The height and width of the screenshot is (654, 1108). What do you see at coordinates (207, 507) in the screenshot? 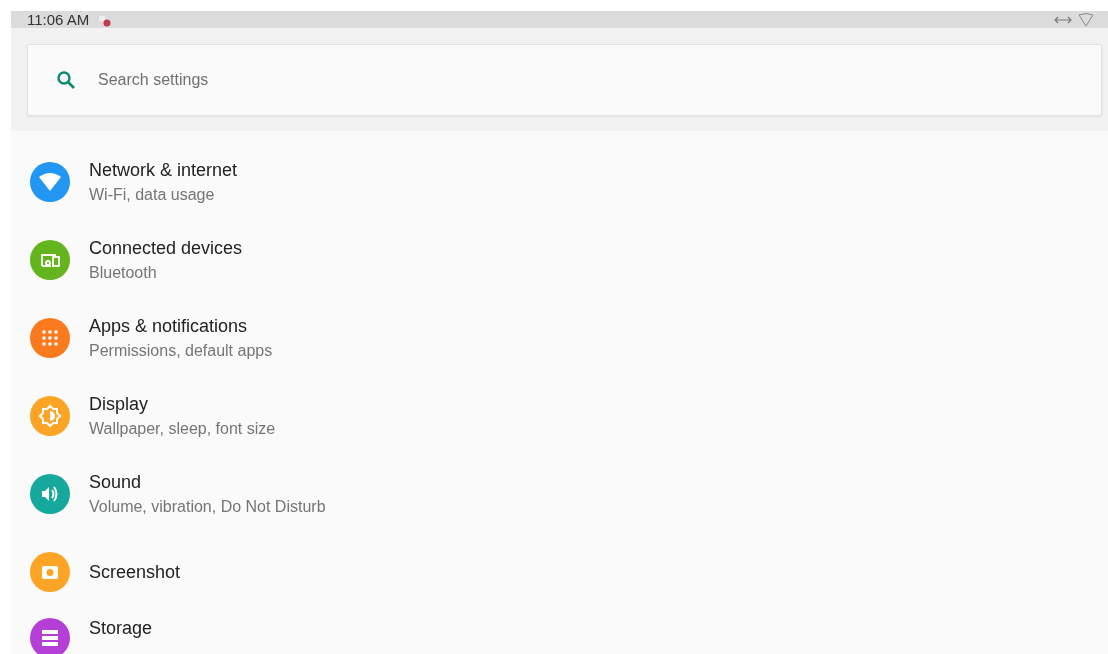
I see `item-subtitle: Volume, vibration, Do Not Disturb` at bounding box center [207, 507].